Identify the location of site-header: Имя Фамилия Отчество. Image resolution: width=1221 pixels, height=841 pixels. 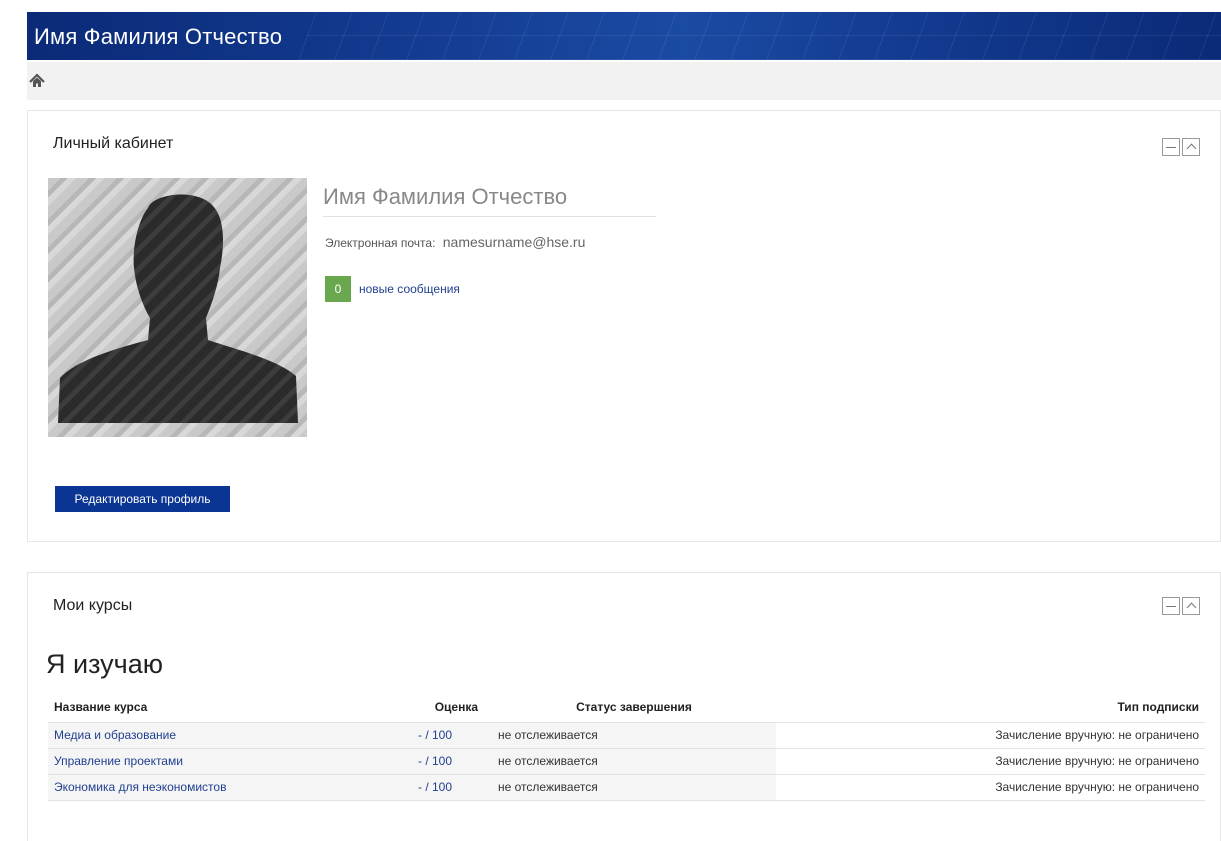
(624, 36).